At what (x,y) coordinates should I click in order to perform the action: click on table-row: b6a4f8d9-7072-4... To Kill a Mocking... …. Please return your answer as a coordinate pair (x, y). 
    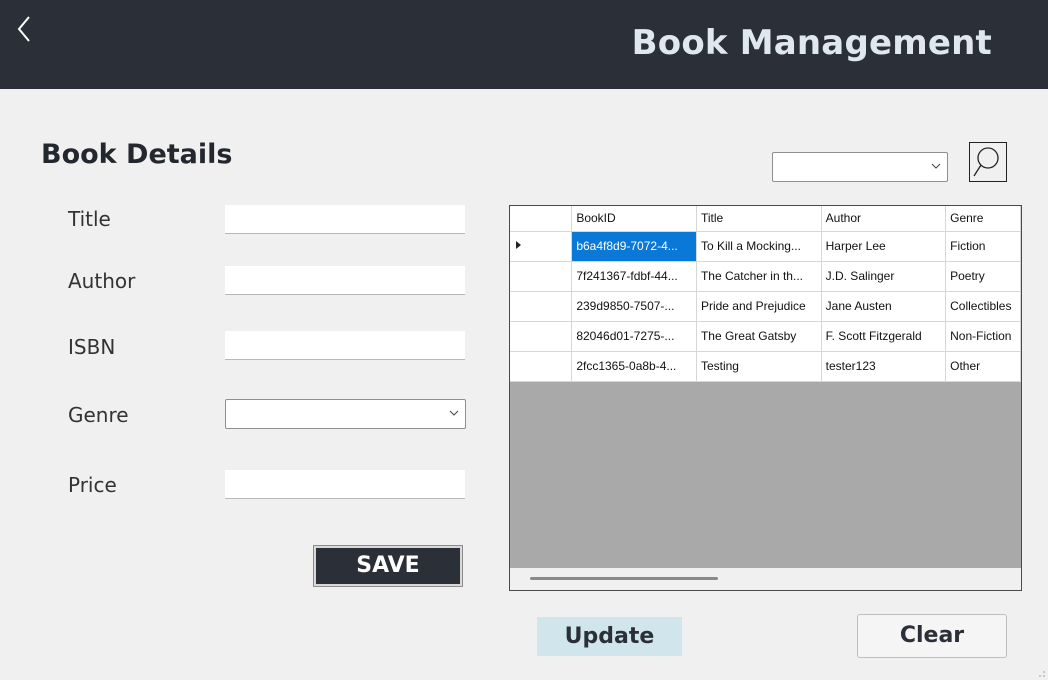
    Looking at the image, I should click on (765, 246).